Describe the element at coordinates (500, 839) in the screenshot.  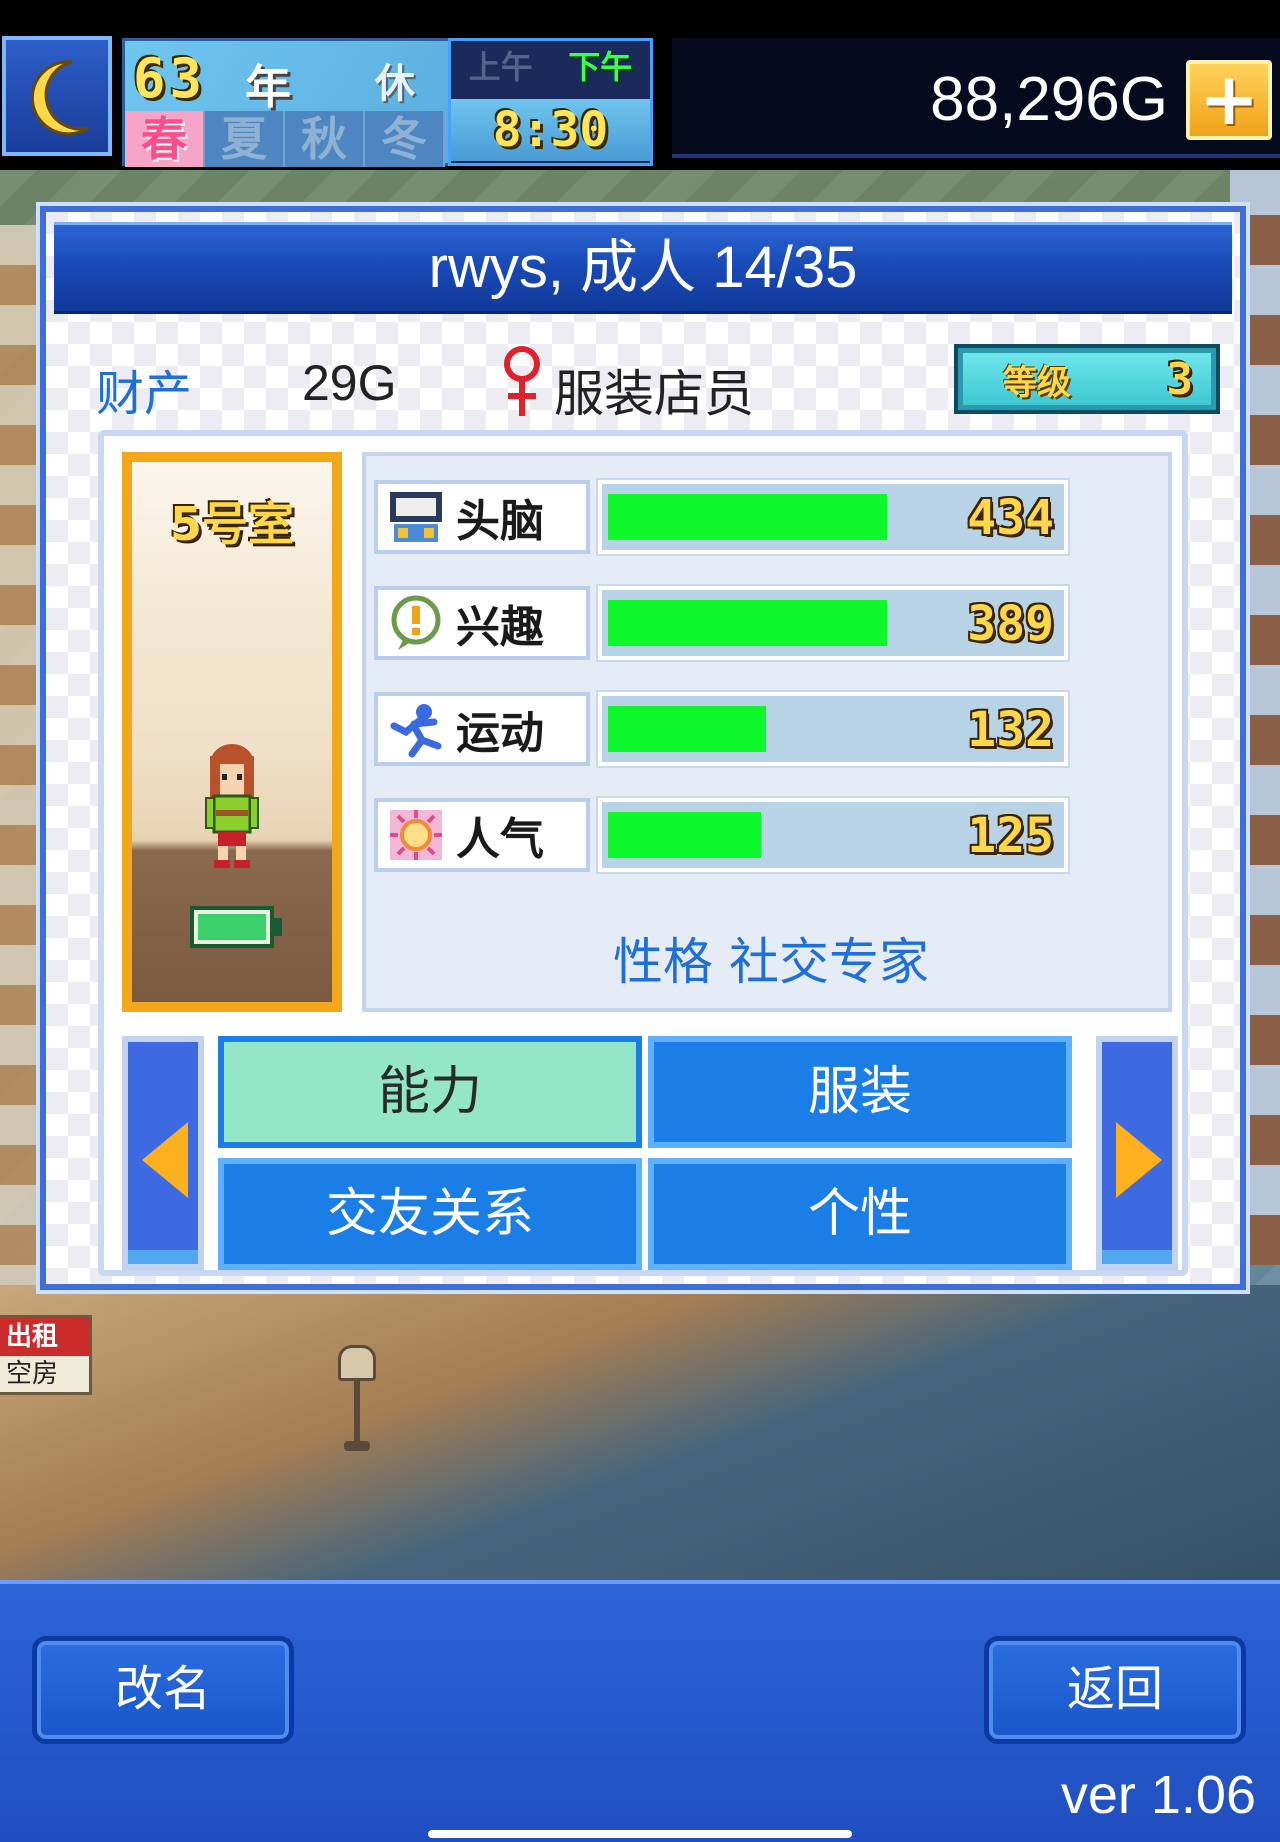
I see `stat-name-popularity: 人气` at that location.